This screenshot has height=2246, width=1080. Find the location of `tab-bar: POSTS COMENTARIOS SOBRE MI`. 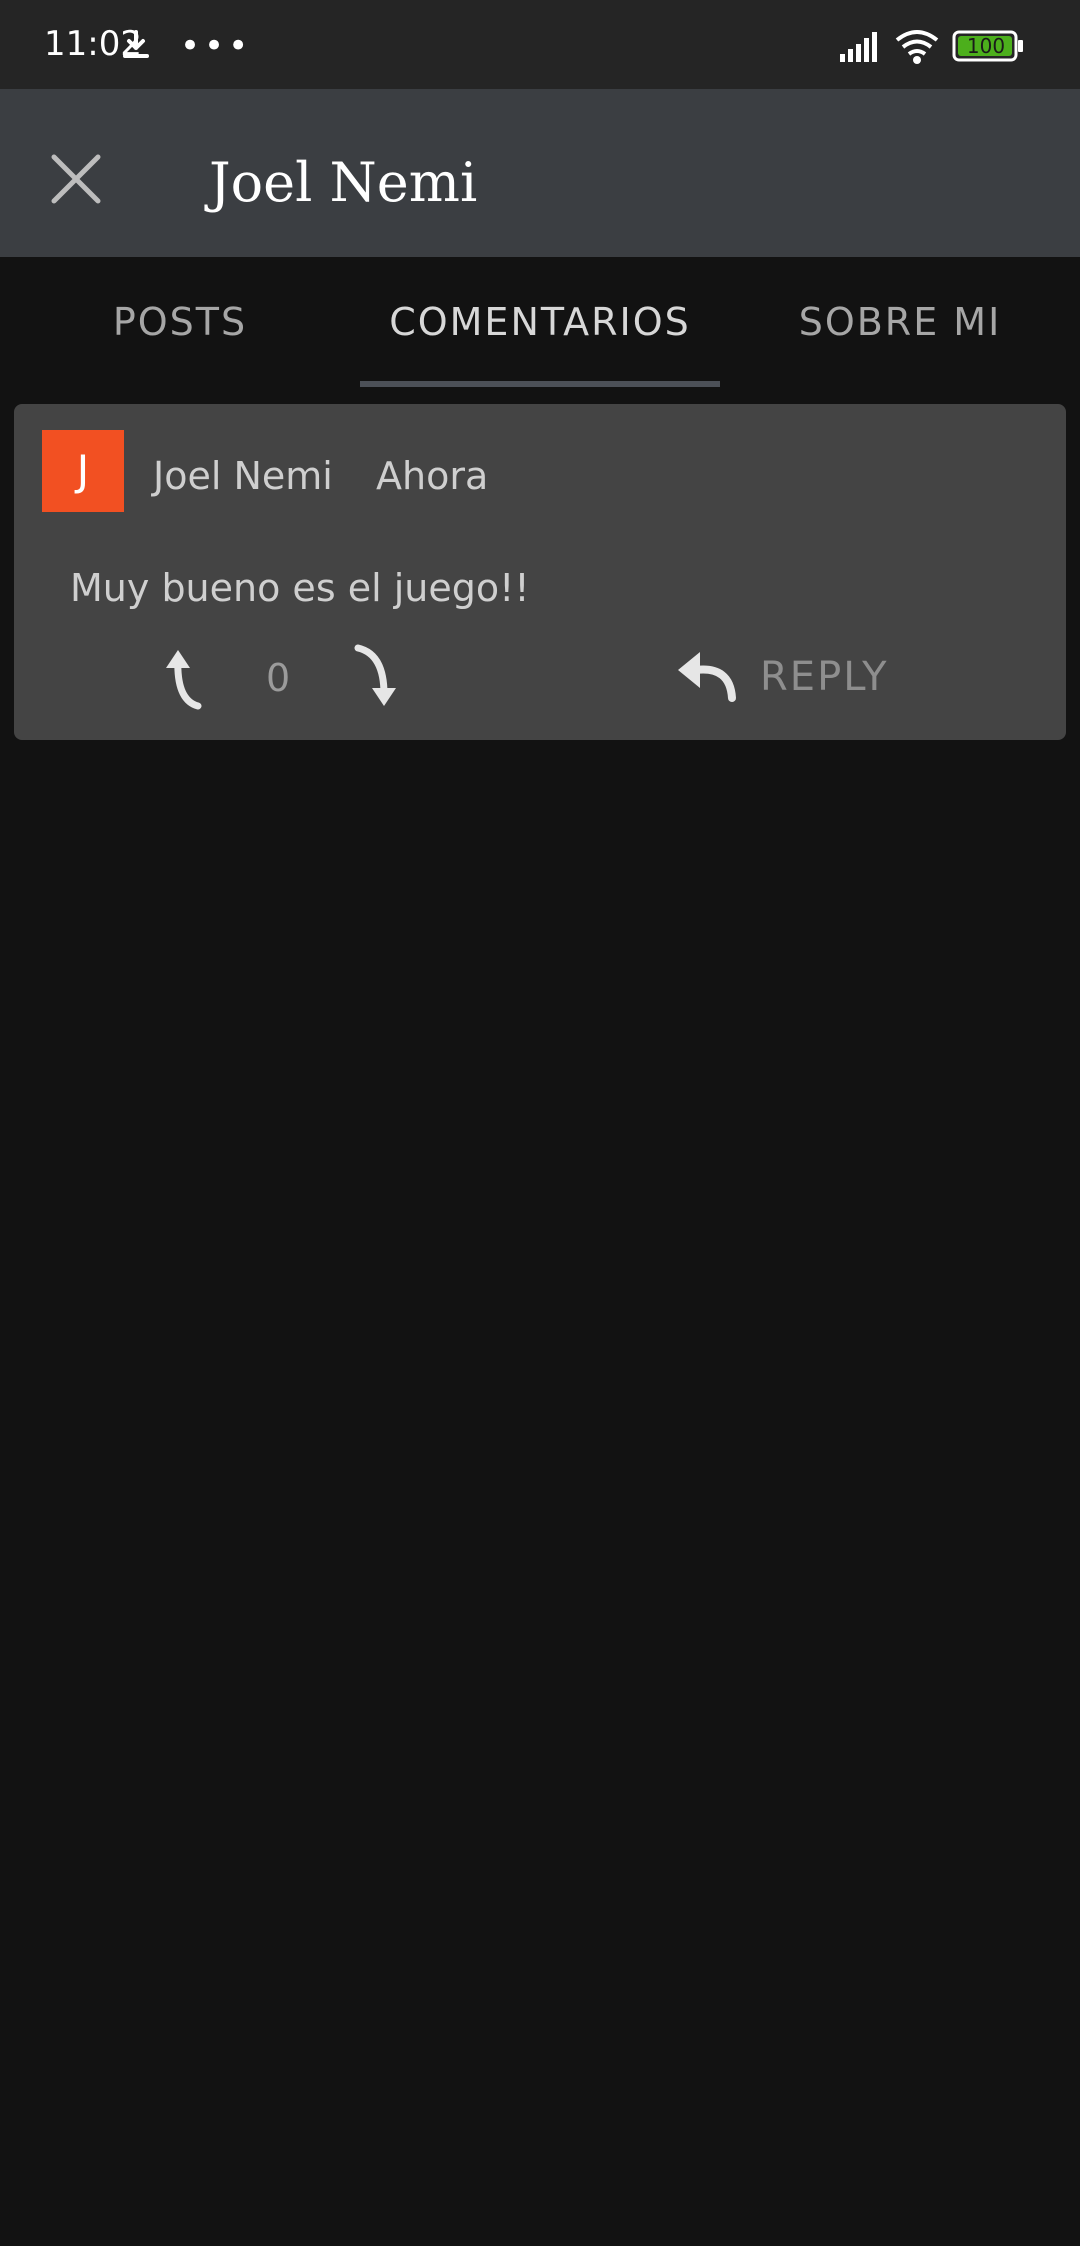

tab-bar: POSTS COMENTARIOS SOBRE MI is located at coordinates (540, 323).